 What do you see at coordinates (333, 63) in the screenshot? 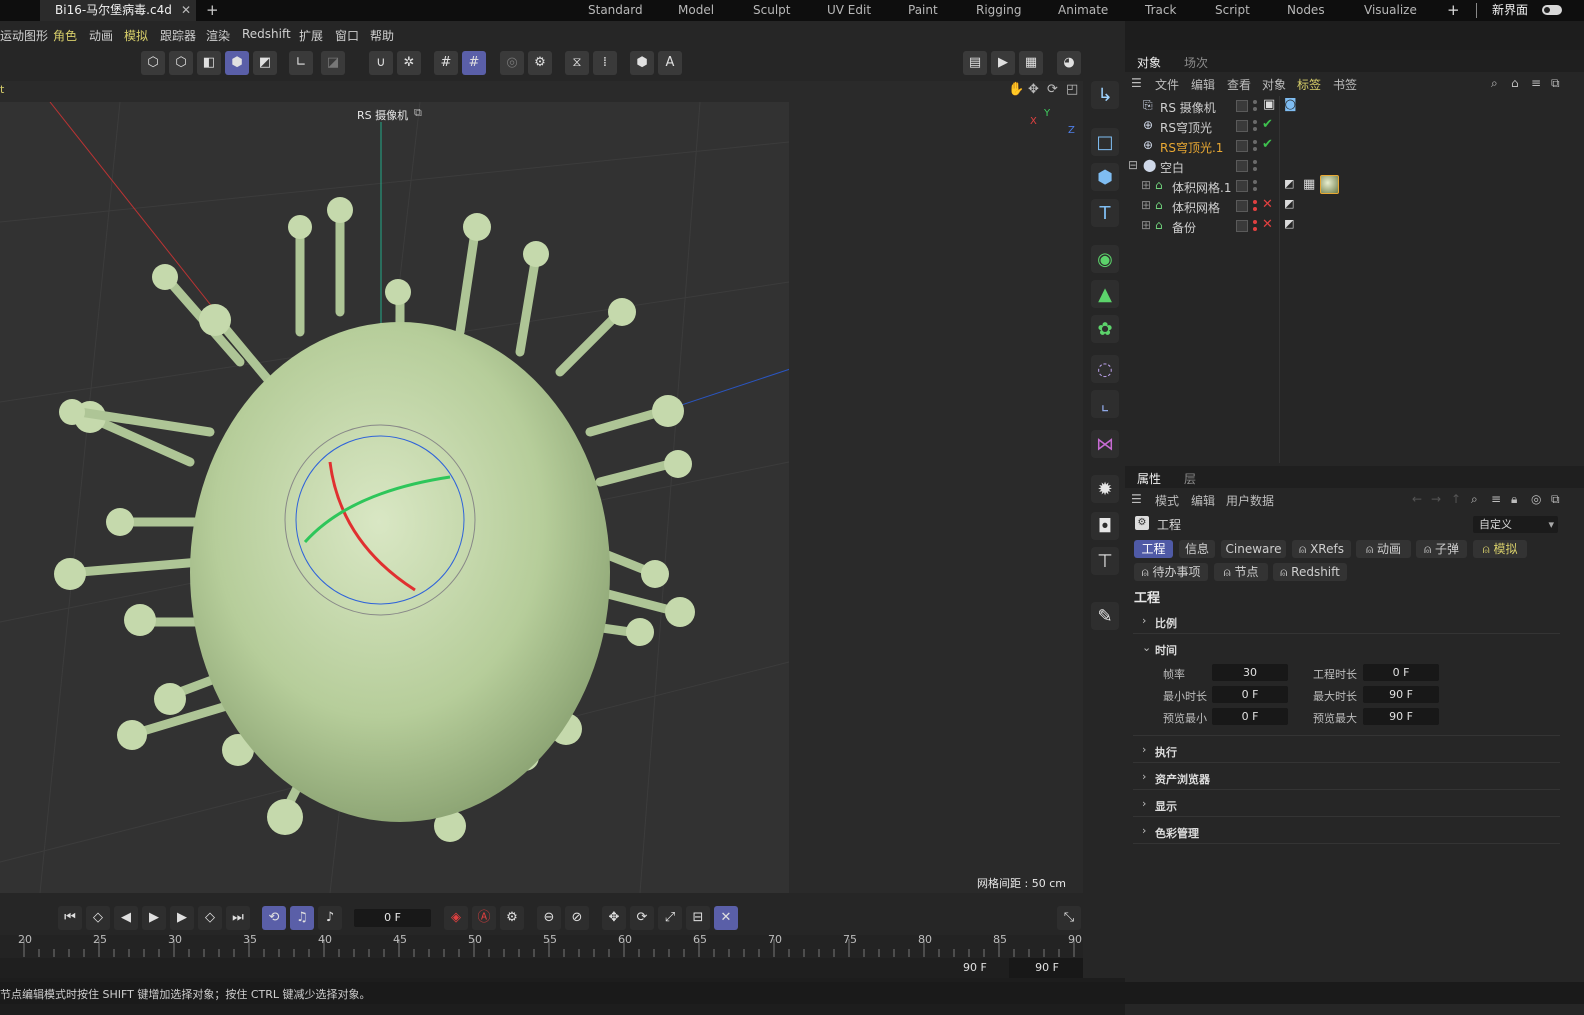
I see `solo-icon: ◪` at bounding box center [333, 63].